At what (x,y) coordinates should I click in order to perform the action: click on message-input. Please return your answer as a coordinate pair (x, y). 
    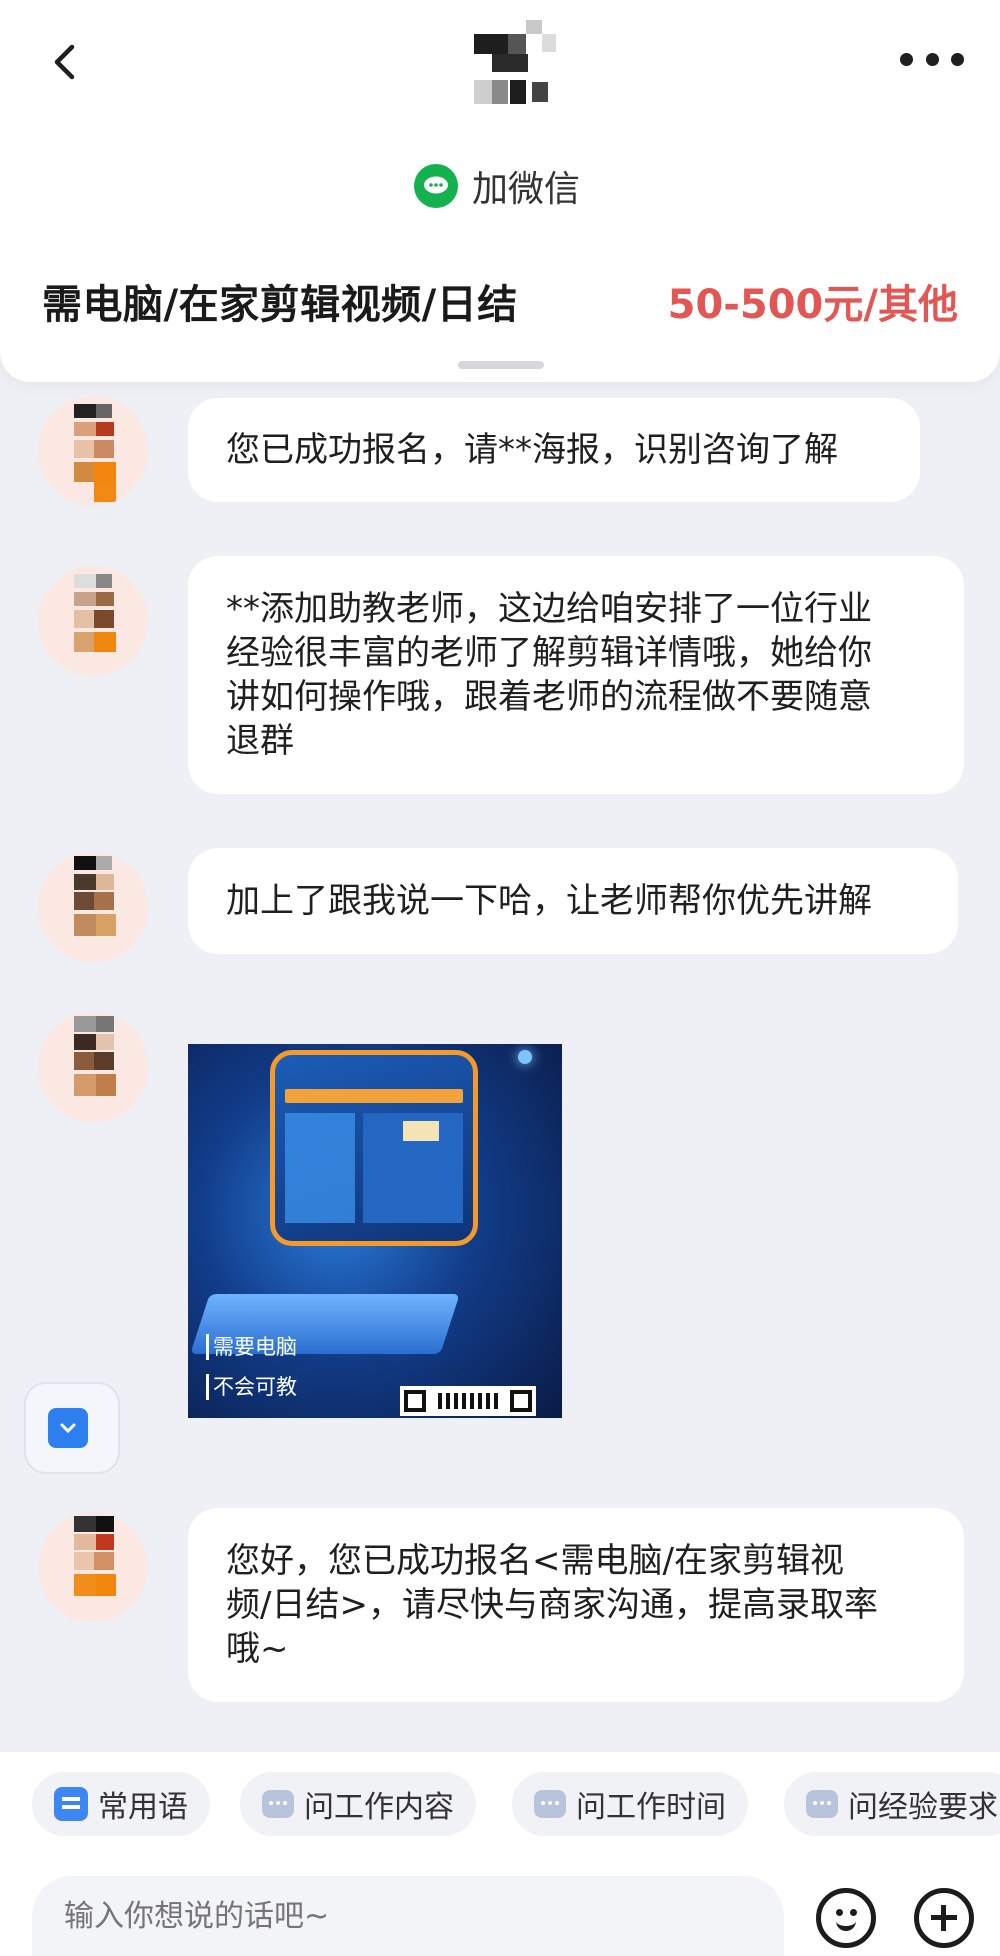
    Looking at the image, I should click on (408, 1916).